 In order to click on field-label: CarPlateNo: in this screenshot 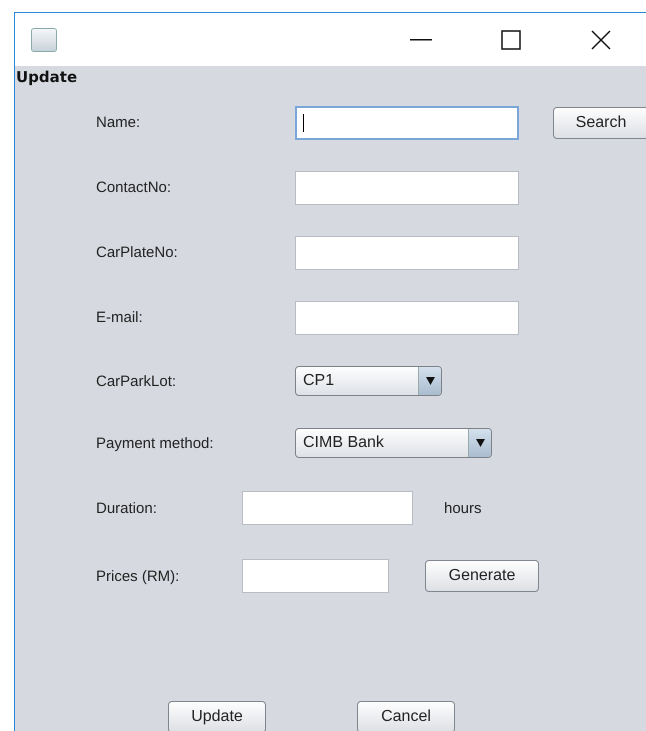, I will do `click(137, 252)`.